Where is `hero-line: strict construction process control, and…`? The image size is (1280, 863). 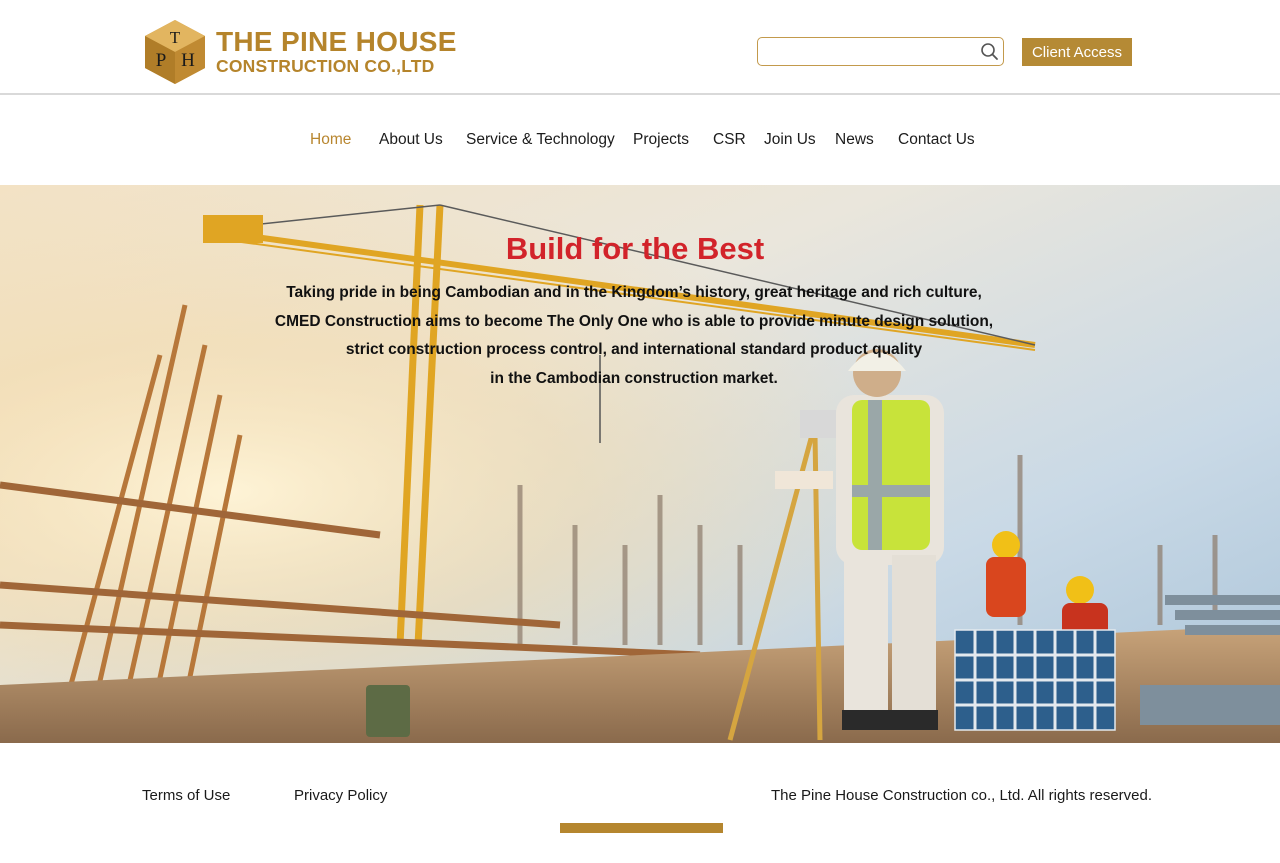 hero-line: strict construction process control, and… is located at coordinates (634, 349).